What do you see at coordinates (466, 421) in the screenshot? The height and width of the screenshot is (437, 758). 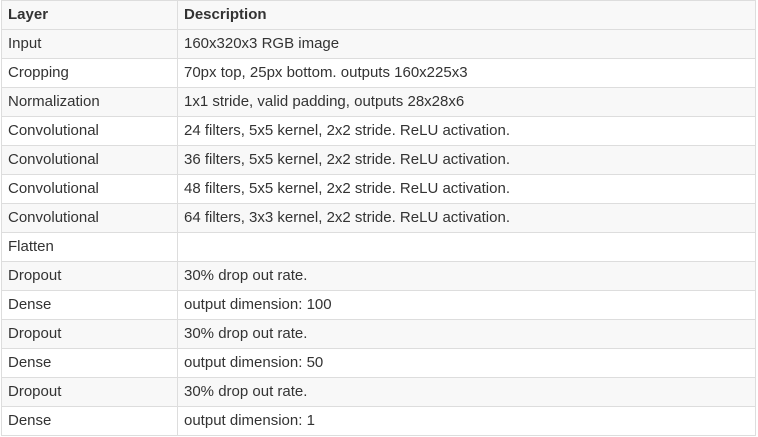 I see `cell-description: output dimension: 1` at bounding box center [466, 421].